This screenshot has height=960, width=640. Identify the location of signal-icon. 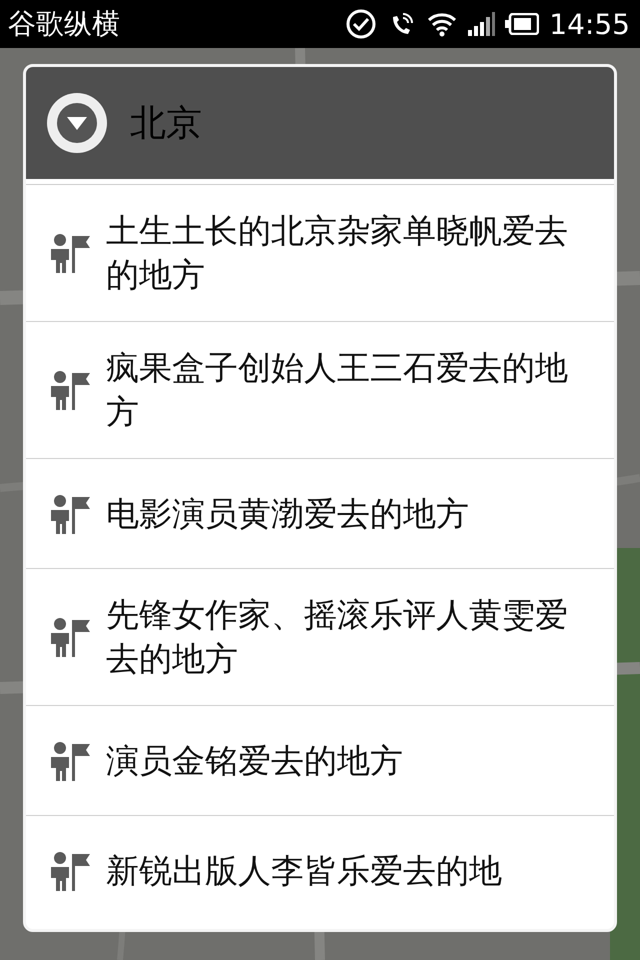
(481, 24).